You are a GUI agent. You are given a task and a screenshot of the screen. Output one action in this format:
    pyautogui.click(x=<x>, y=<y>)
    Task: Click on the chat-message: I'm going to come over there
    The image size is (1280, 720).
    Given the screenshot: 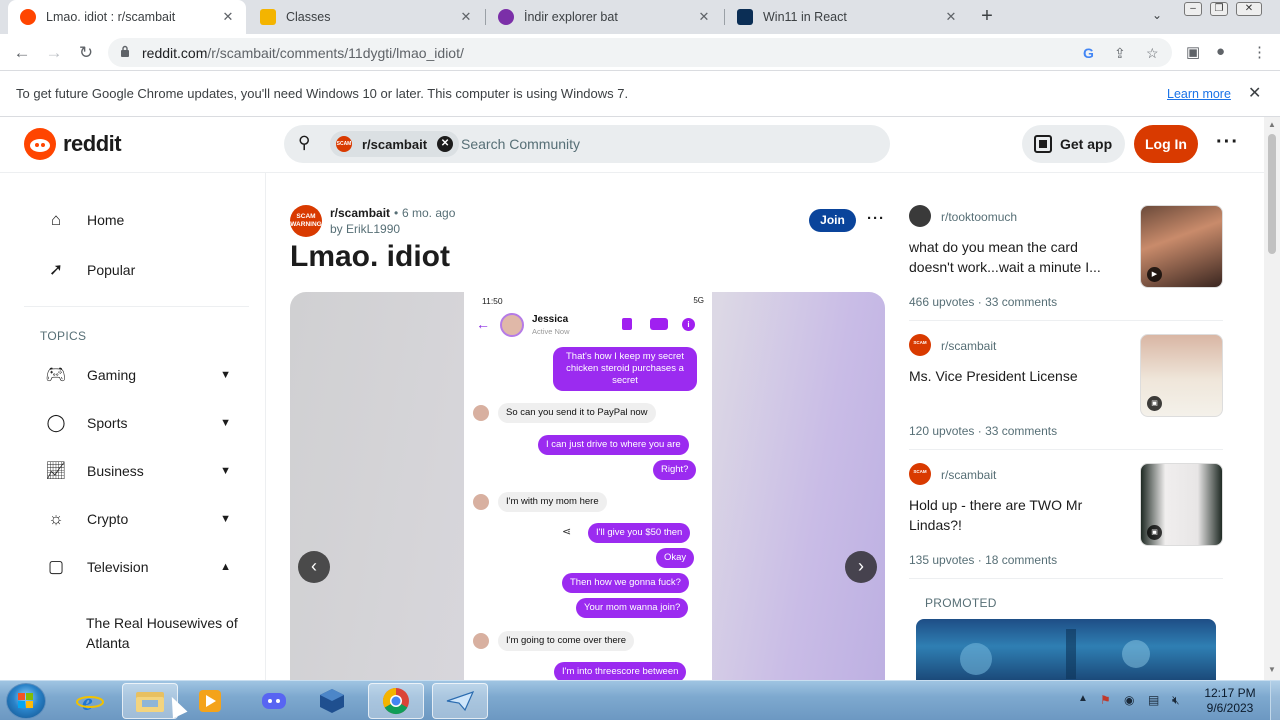 What is the action you would take?
    pyautogui.click(x=566, y=641)
    